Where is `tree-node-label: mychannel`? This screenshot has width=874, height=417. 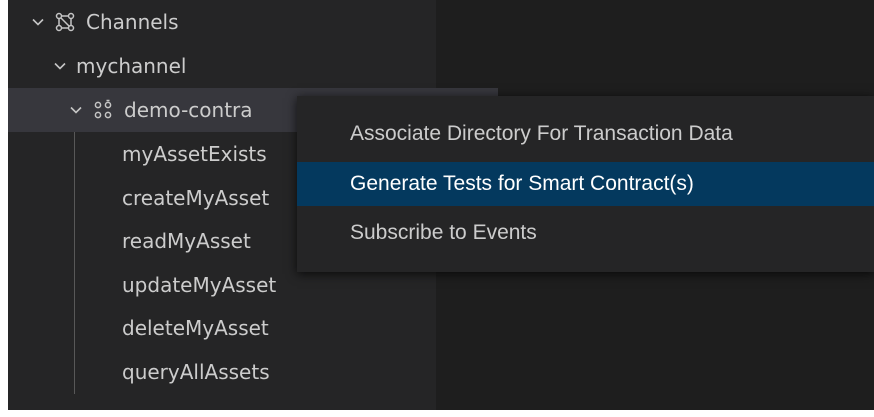
tree-node-label: mychannel is located at coordinates (131, 66).